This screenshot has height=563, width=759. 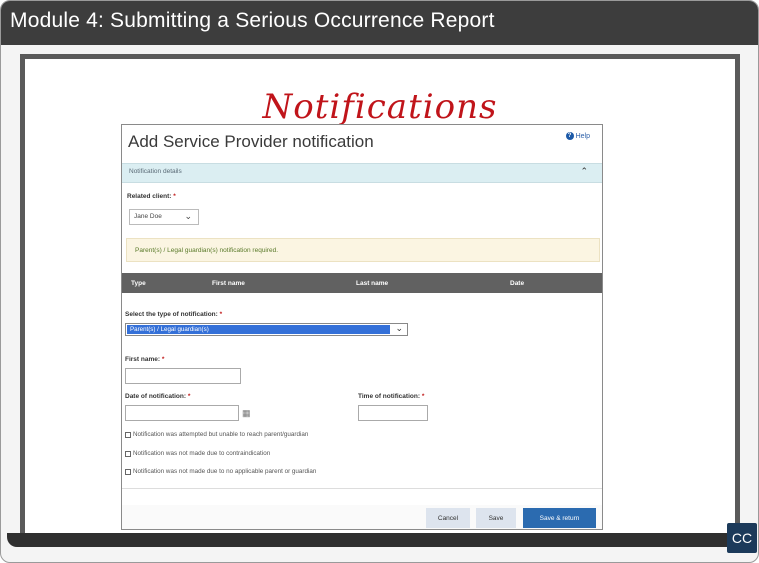 What do you see at coordinates (145, 359) in the screenshot?
I see `first-name-label: First name: *` at bounding box center [145, 359].